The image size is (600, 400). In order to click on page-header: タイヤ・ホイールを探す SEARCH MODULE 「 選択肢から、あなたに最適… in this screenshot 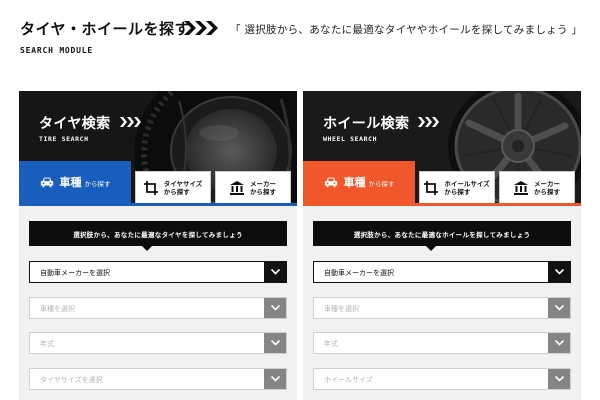, I will do `click(305, 39)`.